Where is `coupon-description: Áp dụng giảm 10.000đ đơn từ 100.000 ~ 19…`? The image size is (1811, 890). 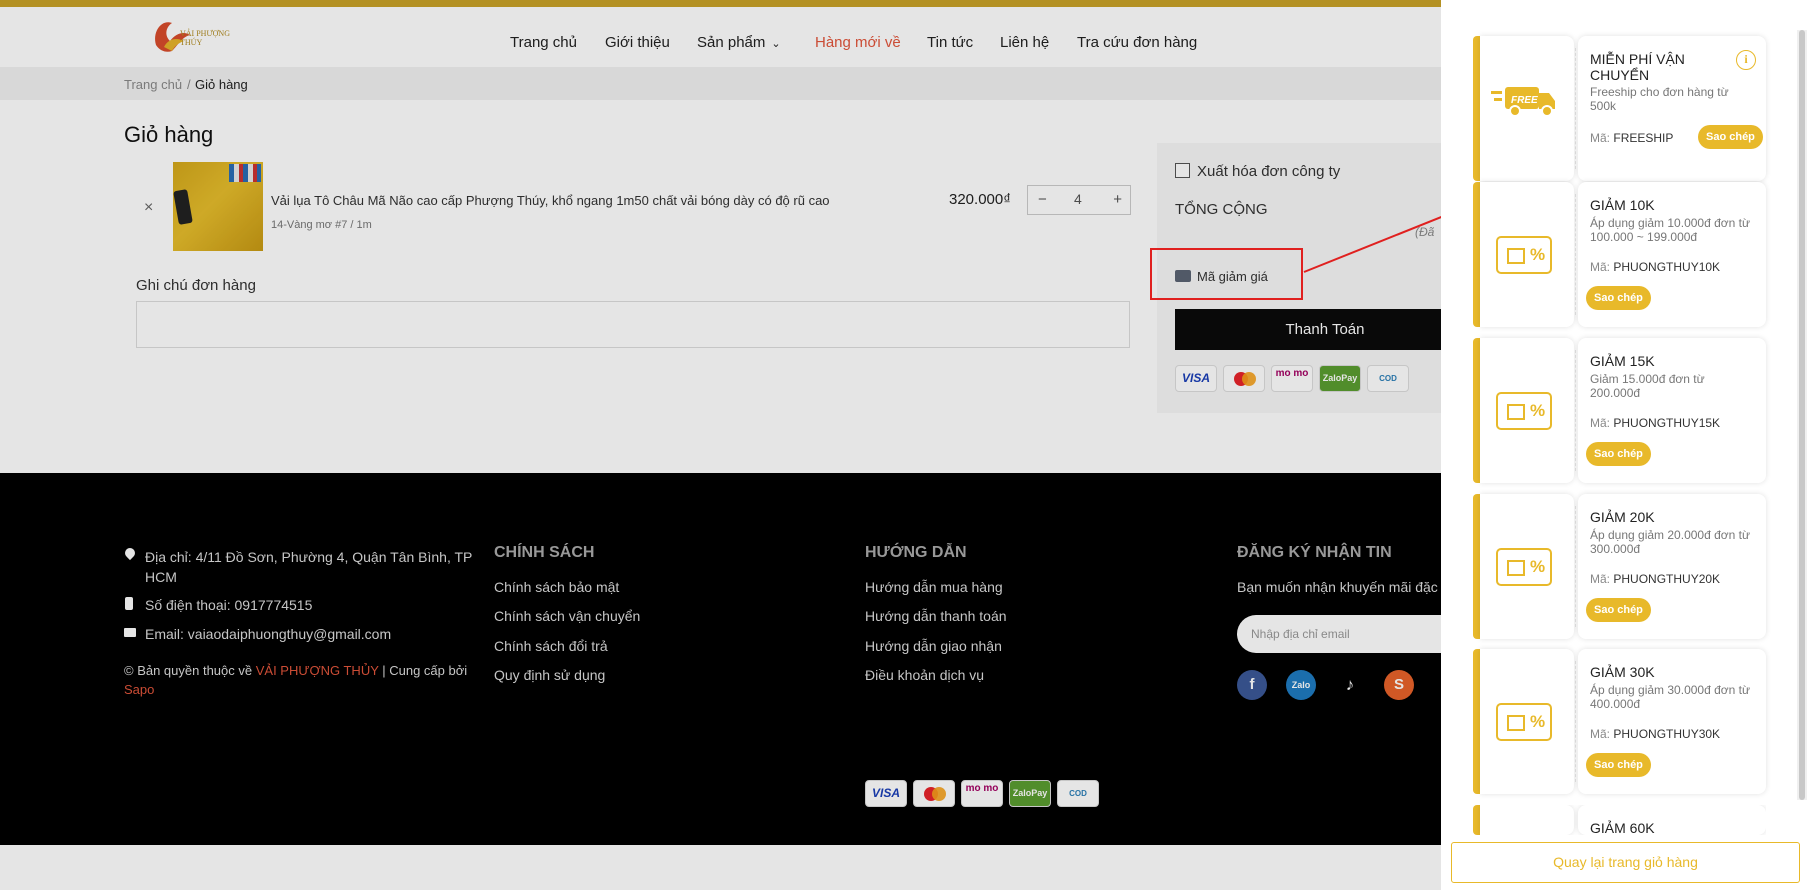
coupon-description: Áp dụng giảm 10.000đ đơn từ 100.000 ~ 19… is located at coordinates (1670, 230).